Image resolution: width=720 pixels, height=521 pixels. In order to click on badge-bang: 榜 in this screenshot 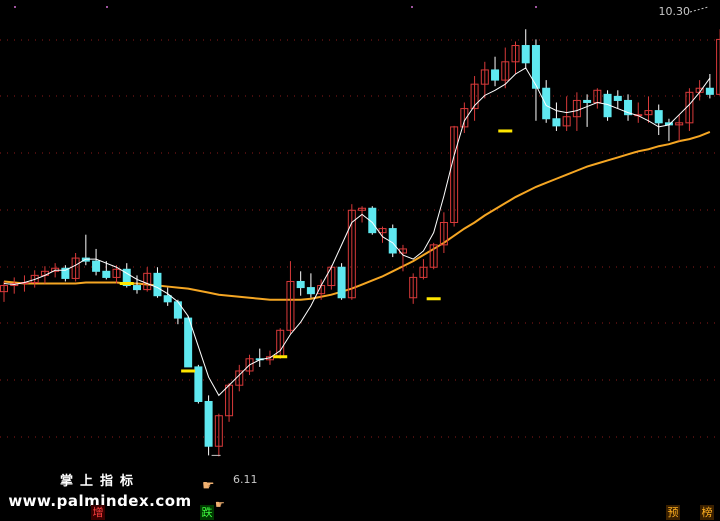, I will do `click(707, 512)`.